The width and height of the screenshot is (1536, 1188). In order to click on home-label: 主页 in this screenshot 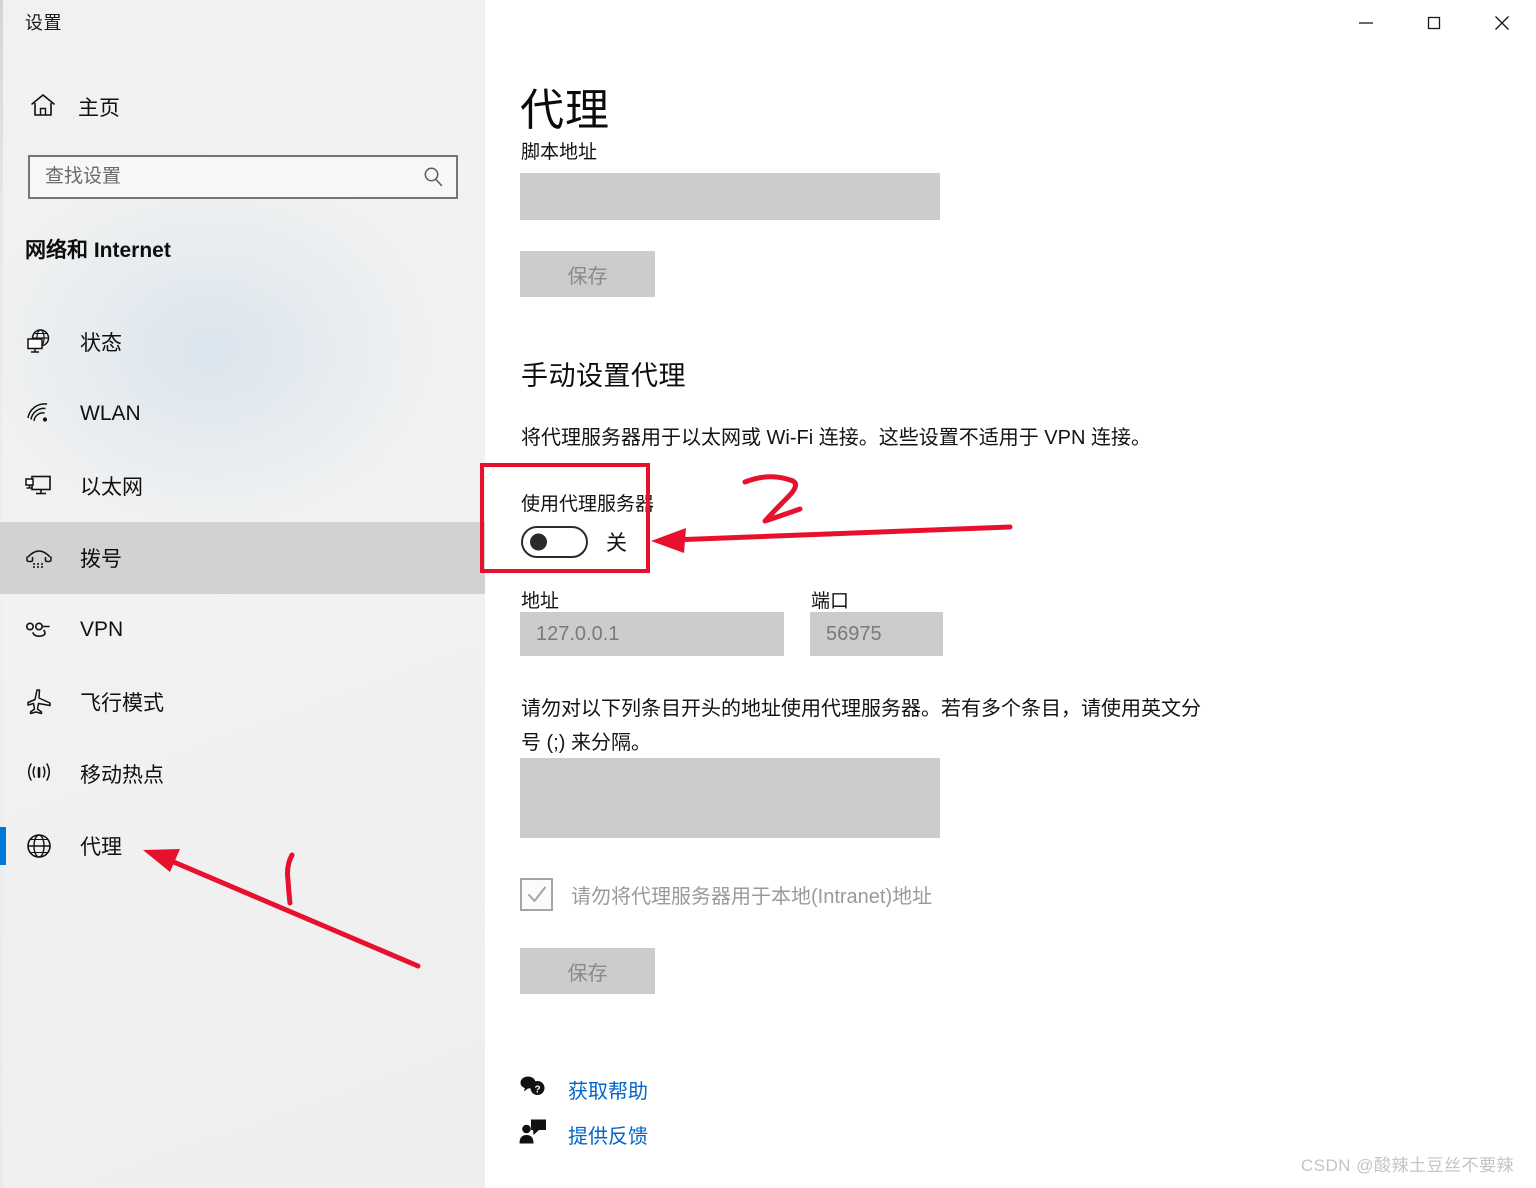, I will do `click(99, 108)`.